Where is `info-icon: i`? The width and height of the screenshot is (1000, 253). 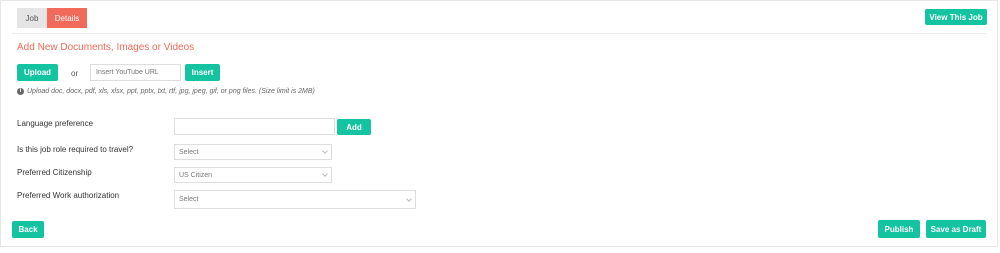 info-icon: i is located at coordinates (20, 91).